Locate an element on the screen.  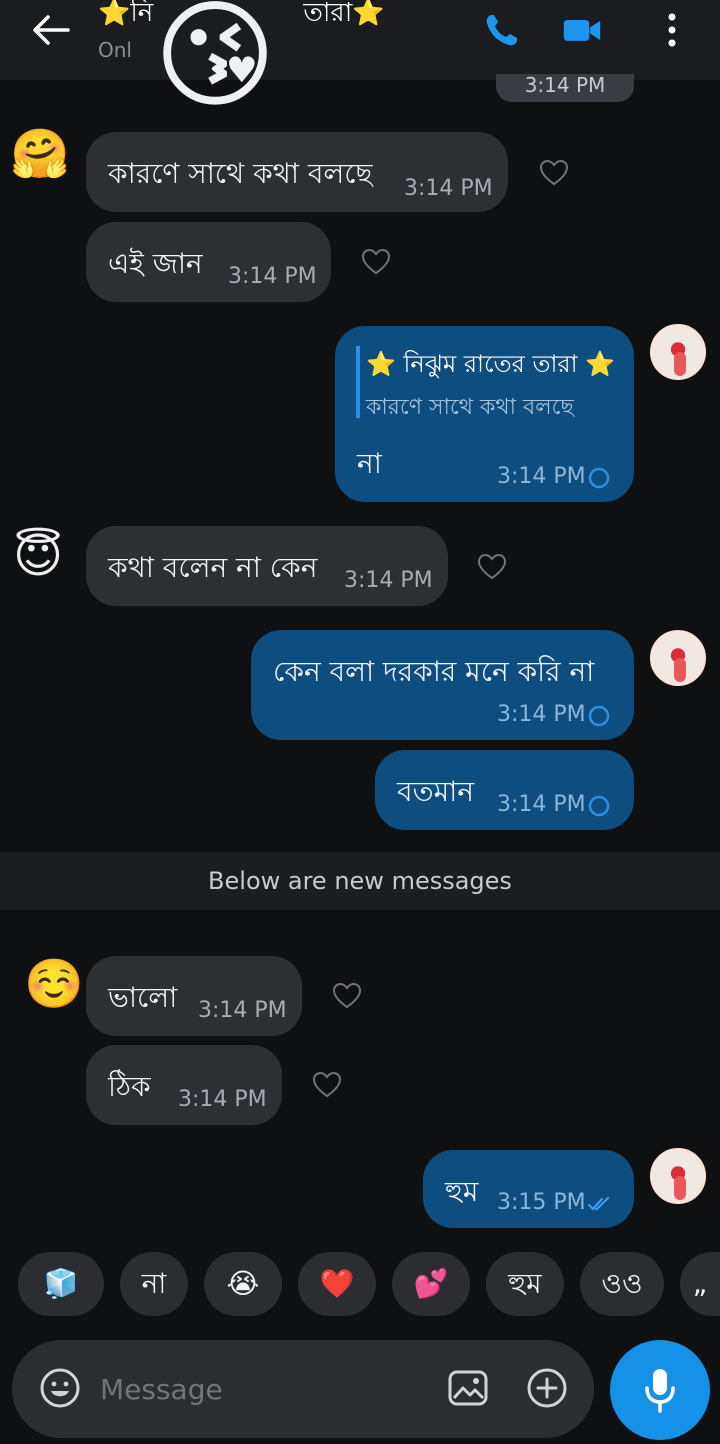
more-options-icon is located at coordinates (672, 30).